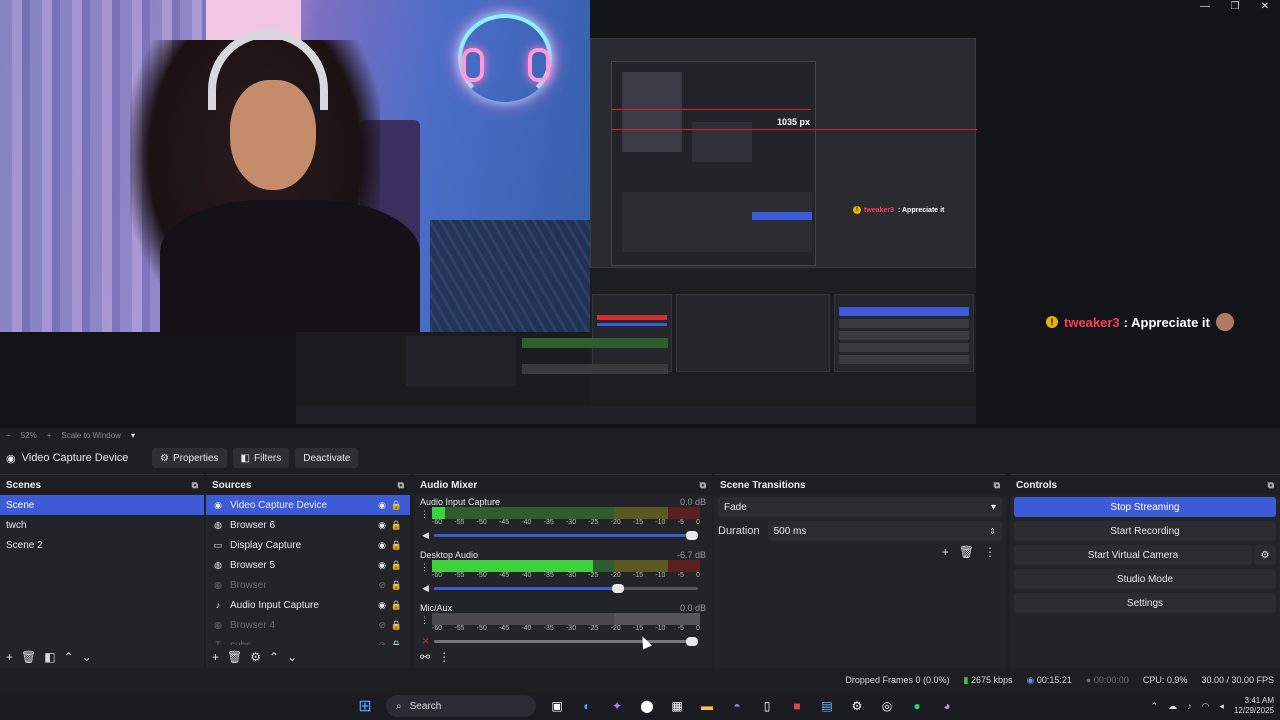 The width and height of the screenshot is (1280, 720). Describe the element at coordinates (1189, 706) in the screenshot. I see `microphone-icon: ♪` at that location.